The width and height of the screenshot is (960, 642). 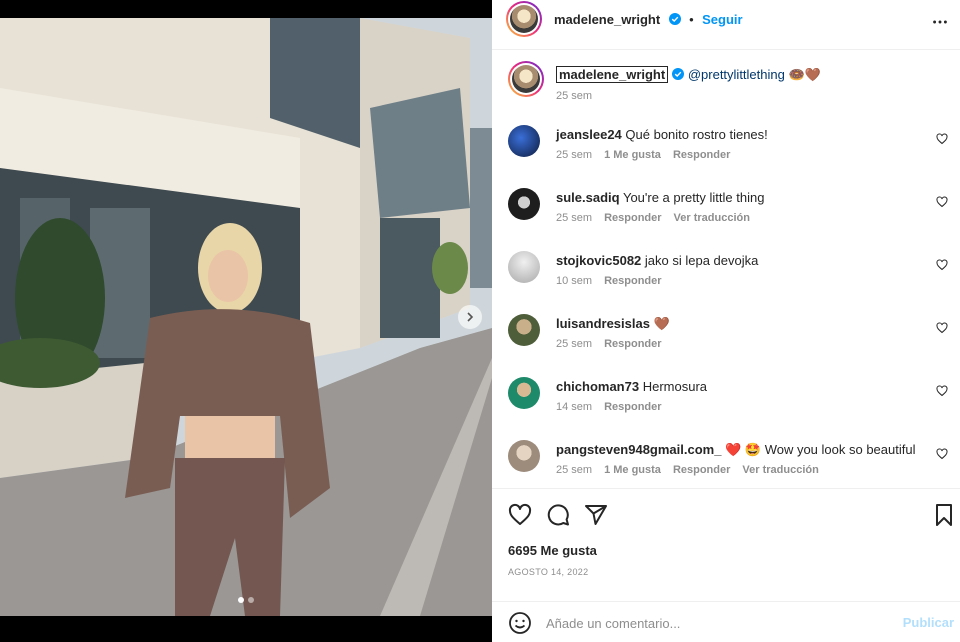 What do you see at coordinates (638, 449) in the screenshot?
I see `commenter-username: pangsteven948gmail.com_` at bounding box center [638, 449].